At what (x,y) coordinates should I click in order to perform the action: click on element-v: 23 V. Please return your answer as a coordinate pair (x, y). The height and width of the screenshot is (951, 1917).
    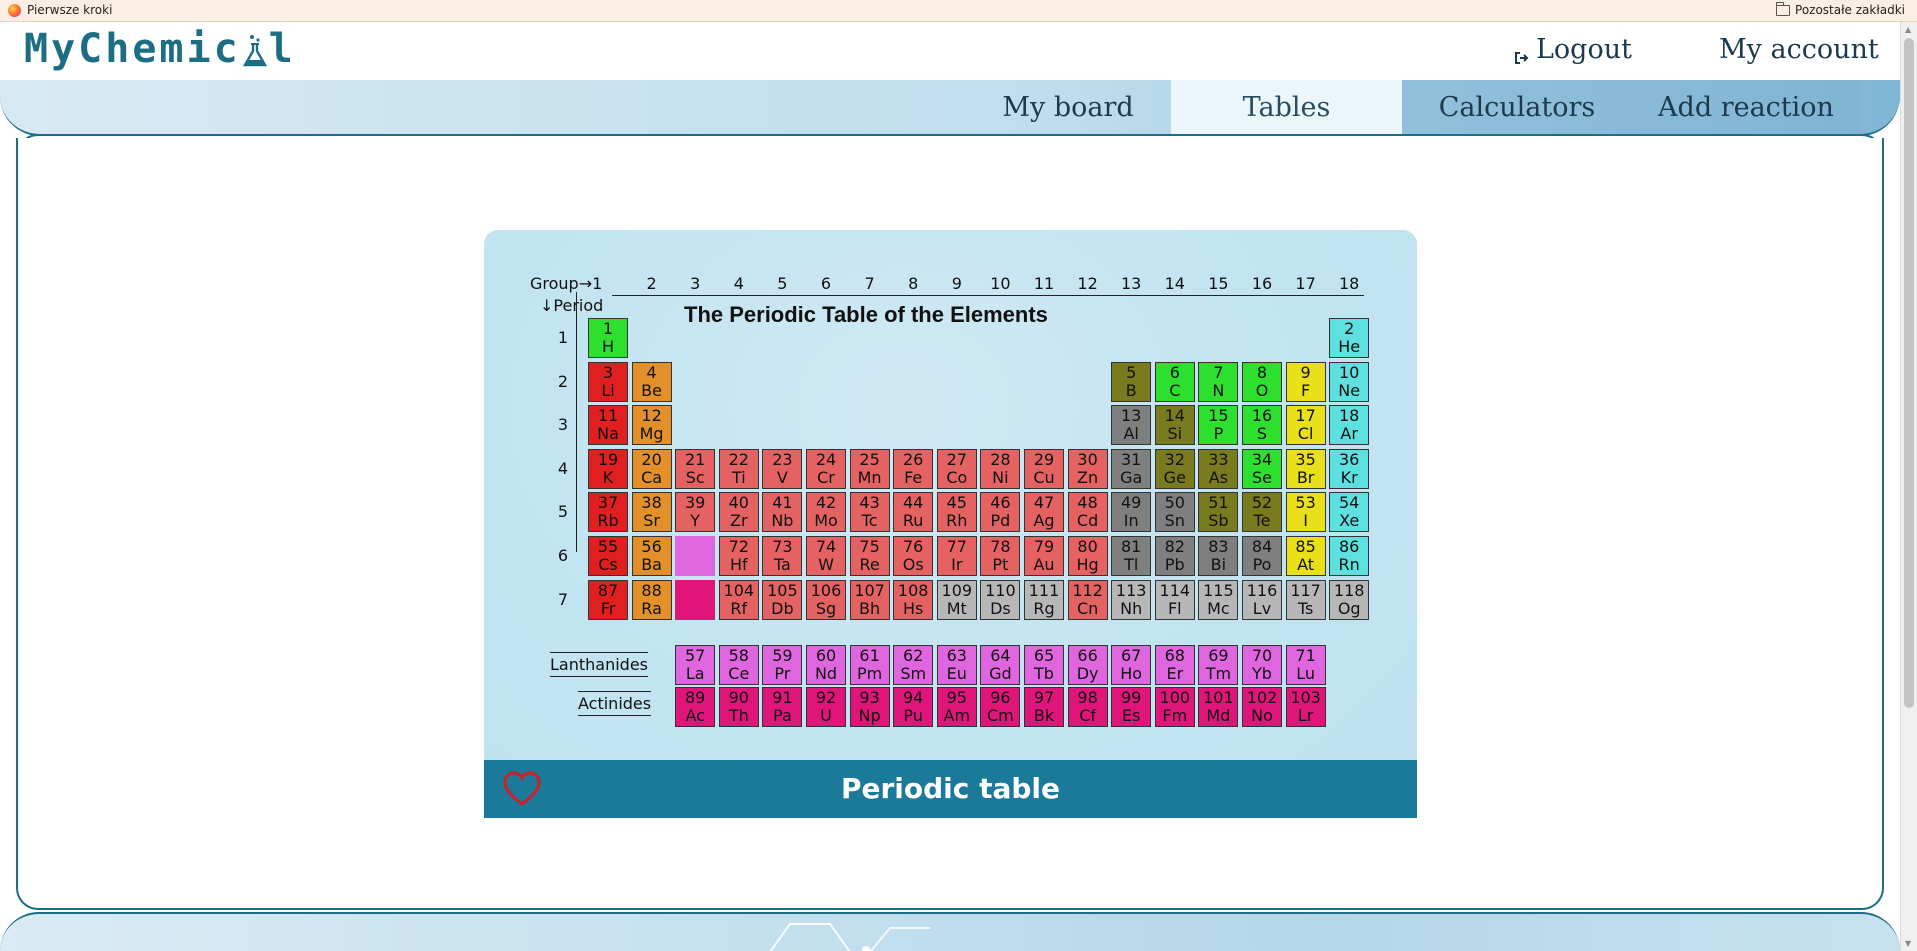
    Looking at the image, I should click on (782, 468).